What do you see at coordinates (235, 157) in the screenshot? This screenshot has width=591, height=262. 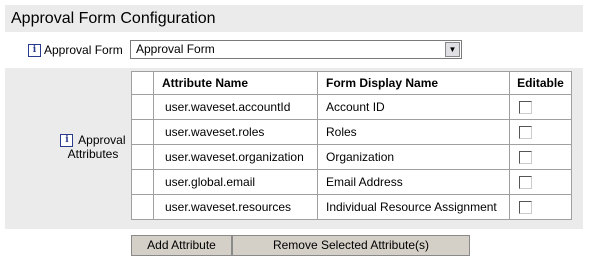 I see `attribute-name-cell: user.waveset.organization` at bounding box center [235, 157].